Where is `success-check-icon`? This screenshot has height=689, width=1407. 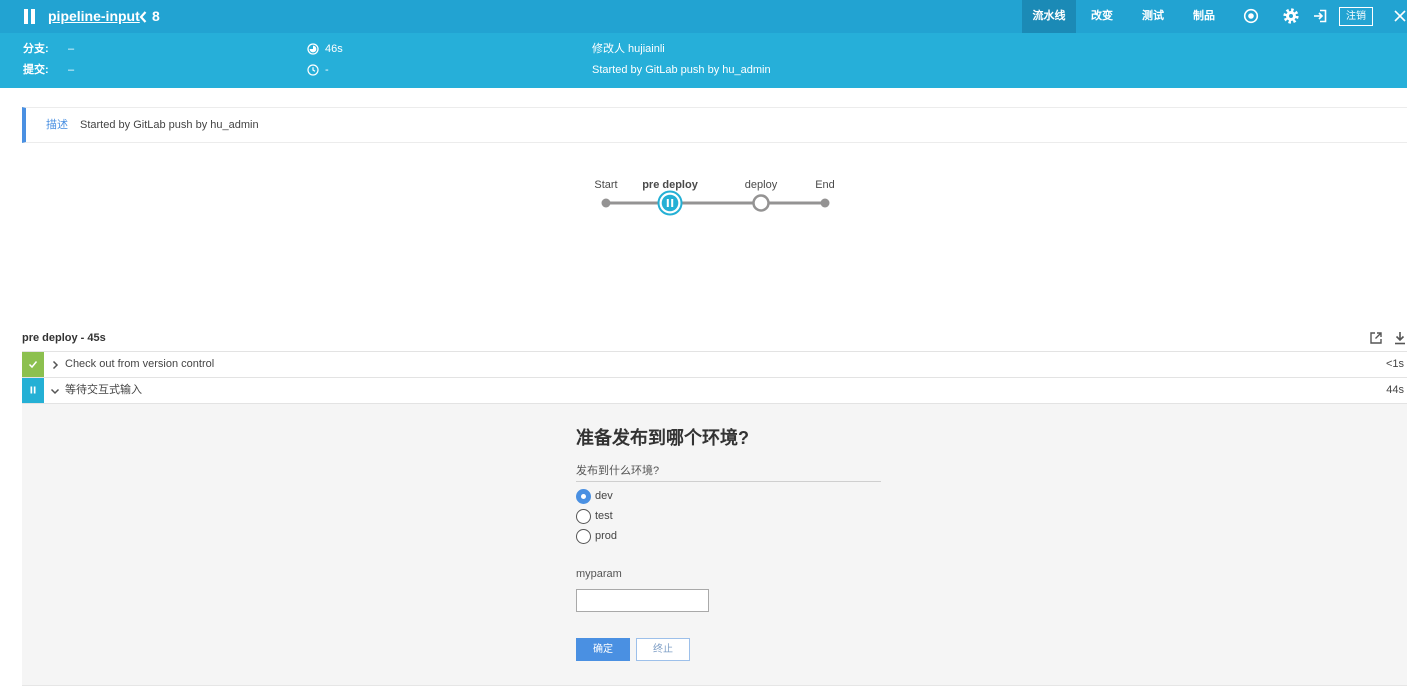
success-check-icon is located at coordinates (33, 365).